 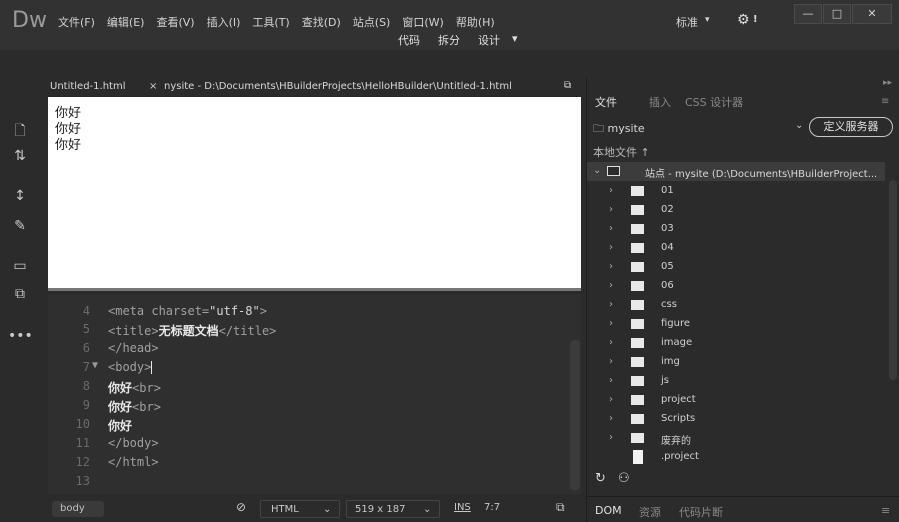 What do you see at coordinates (743, 20) in the screenshot?
I see `gear-icon: ⚙` at bounding box center [743, 20].